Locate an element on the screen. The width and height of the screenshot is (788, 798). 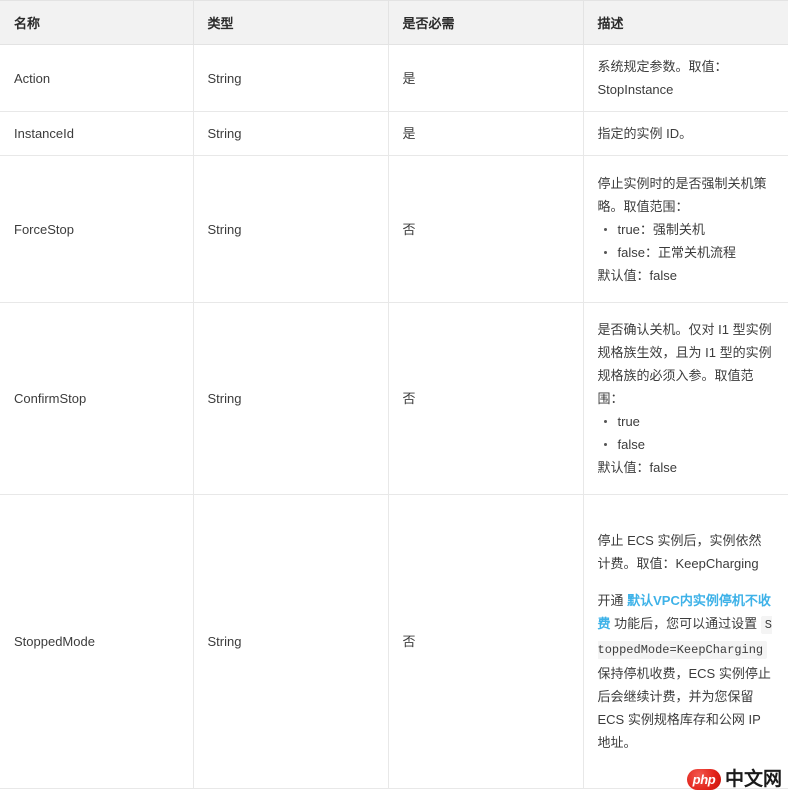
list-item: false is located at coordinates (689, 444).